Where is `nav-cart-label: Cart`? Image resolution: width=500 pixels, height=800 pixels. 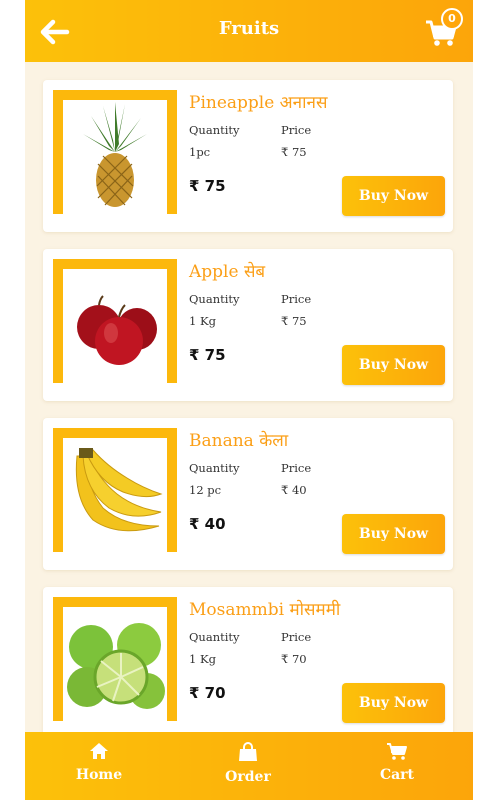
nav-cart-label: Cart is located at coordinates (397, 775).